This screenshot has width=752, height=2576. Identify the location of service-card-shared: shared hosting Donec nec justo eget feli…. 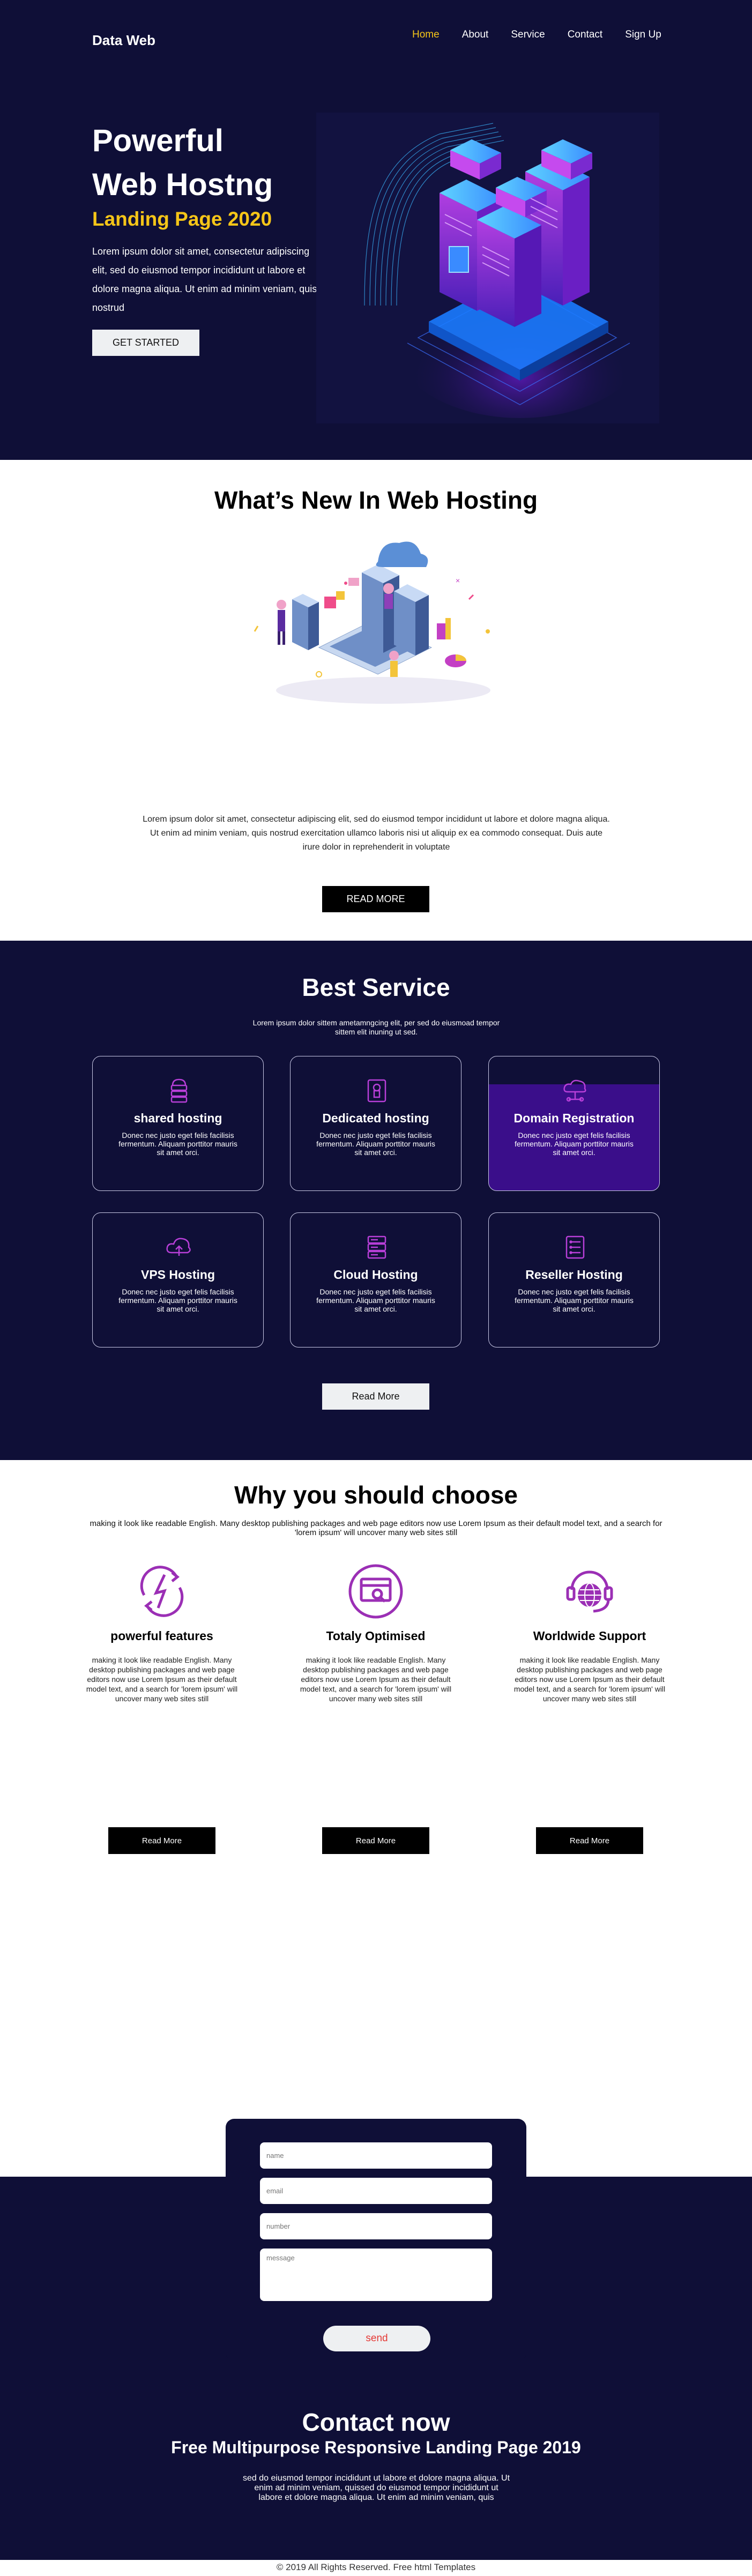
(178, 1123).